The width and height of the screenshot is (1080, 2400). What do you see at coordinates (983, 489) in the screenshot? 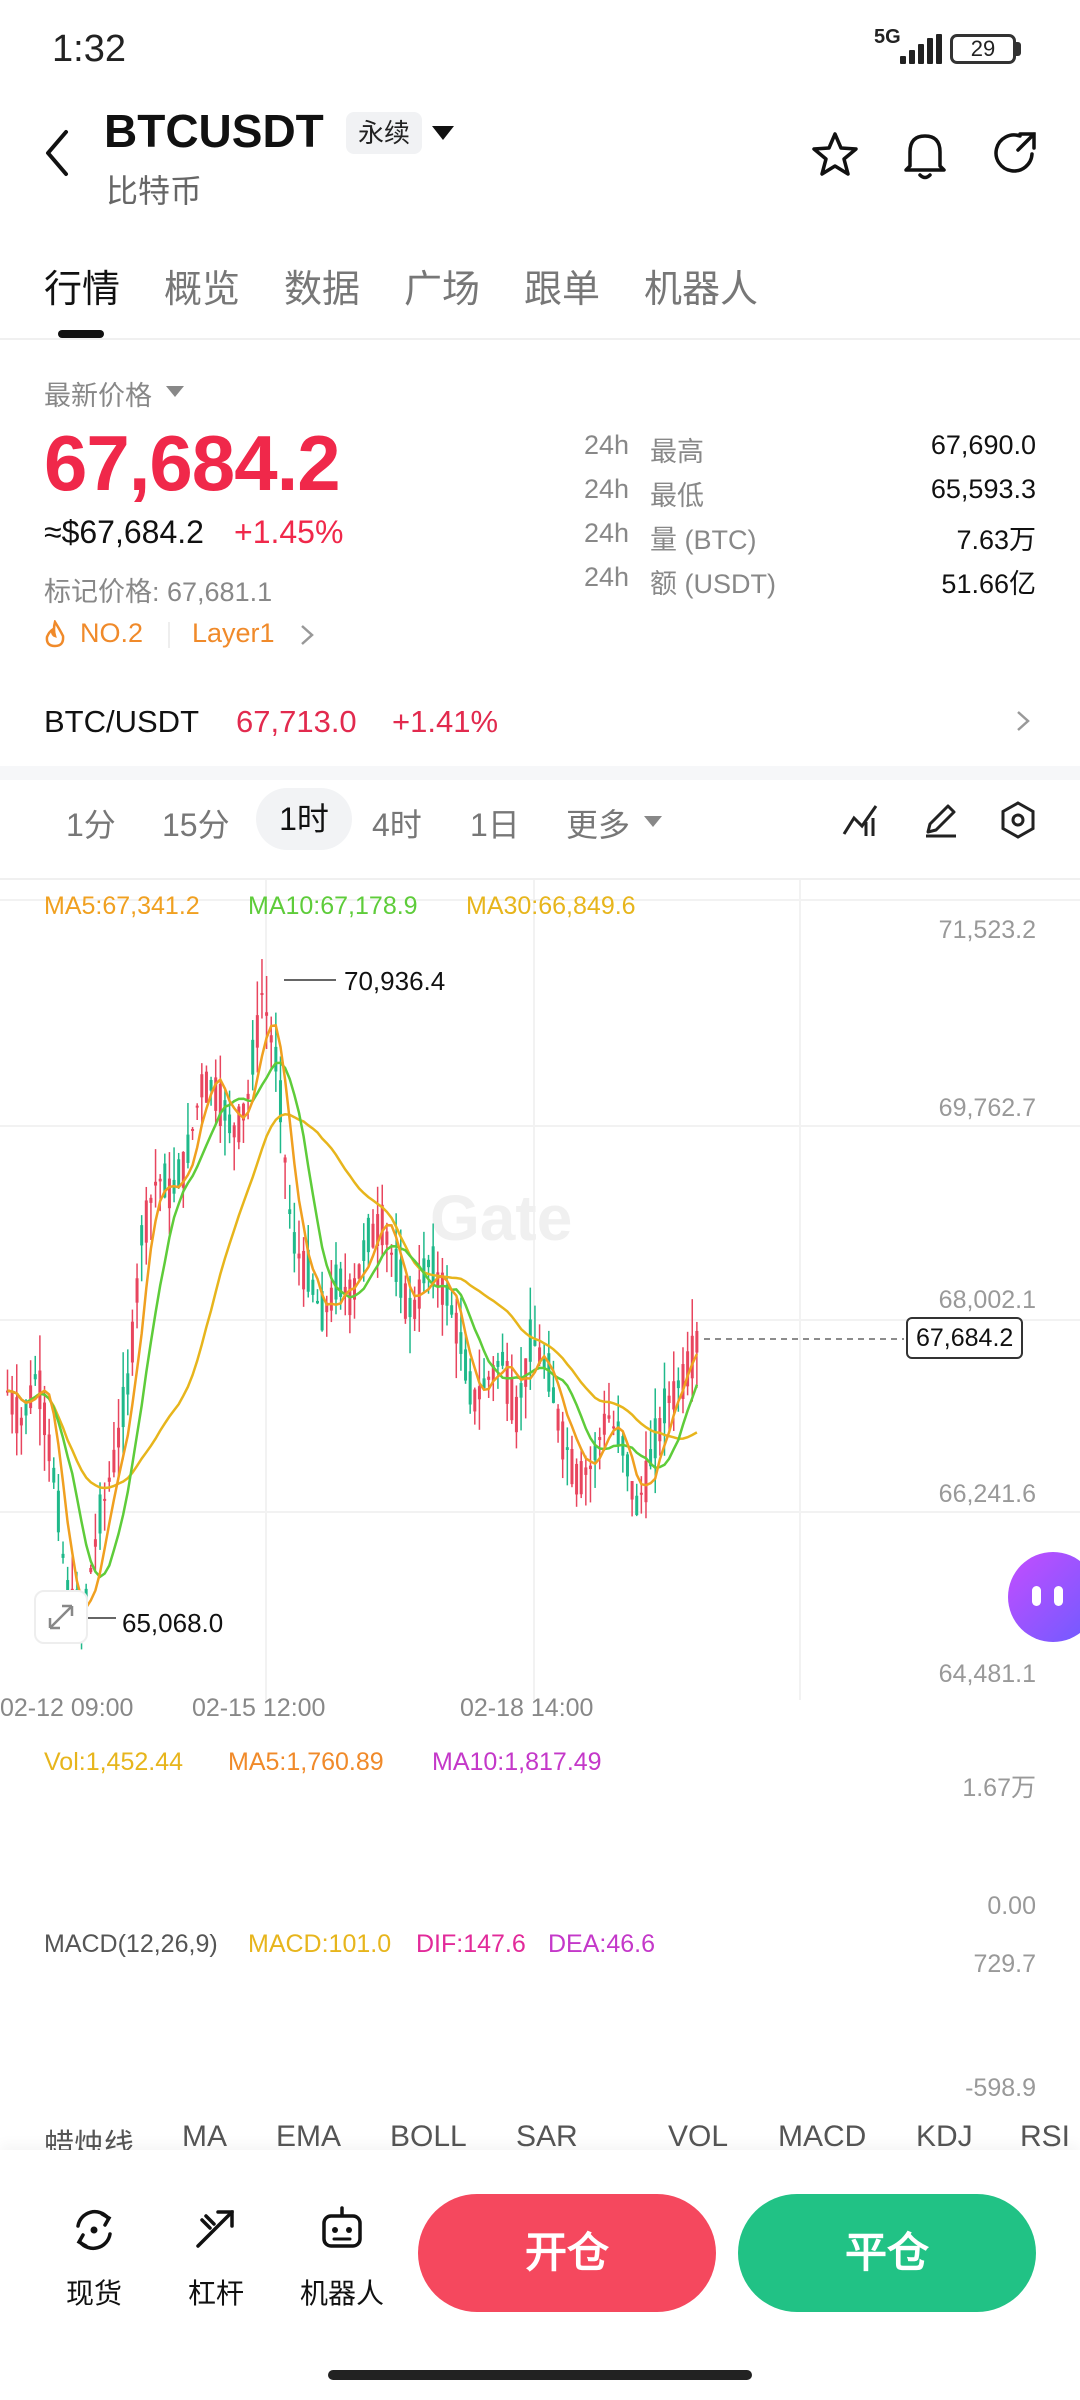
I see `stat-low-value: 65,593.3` at bounding box center [983, 489].